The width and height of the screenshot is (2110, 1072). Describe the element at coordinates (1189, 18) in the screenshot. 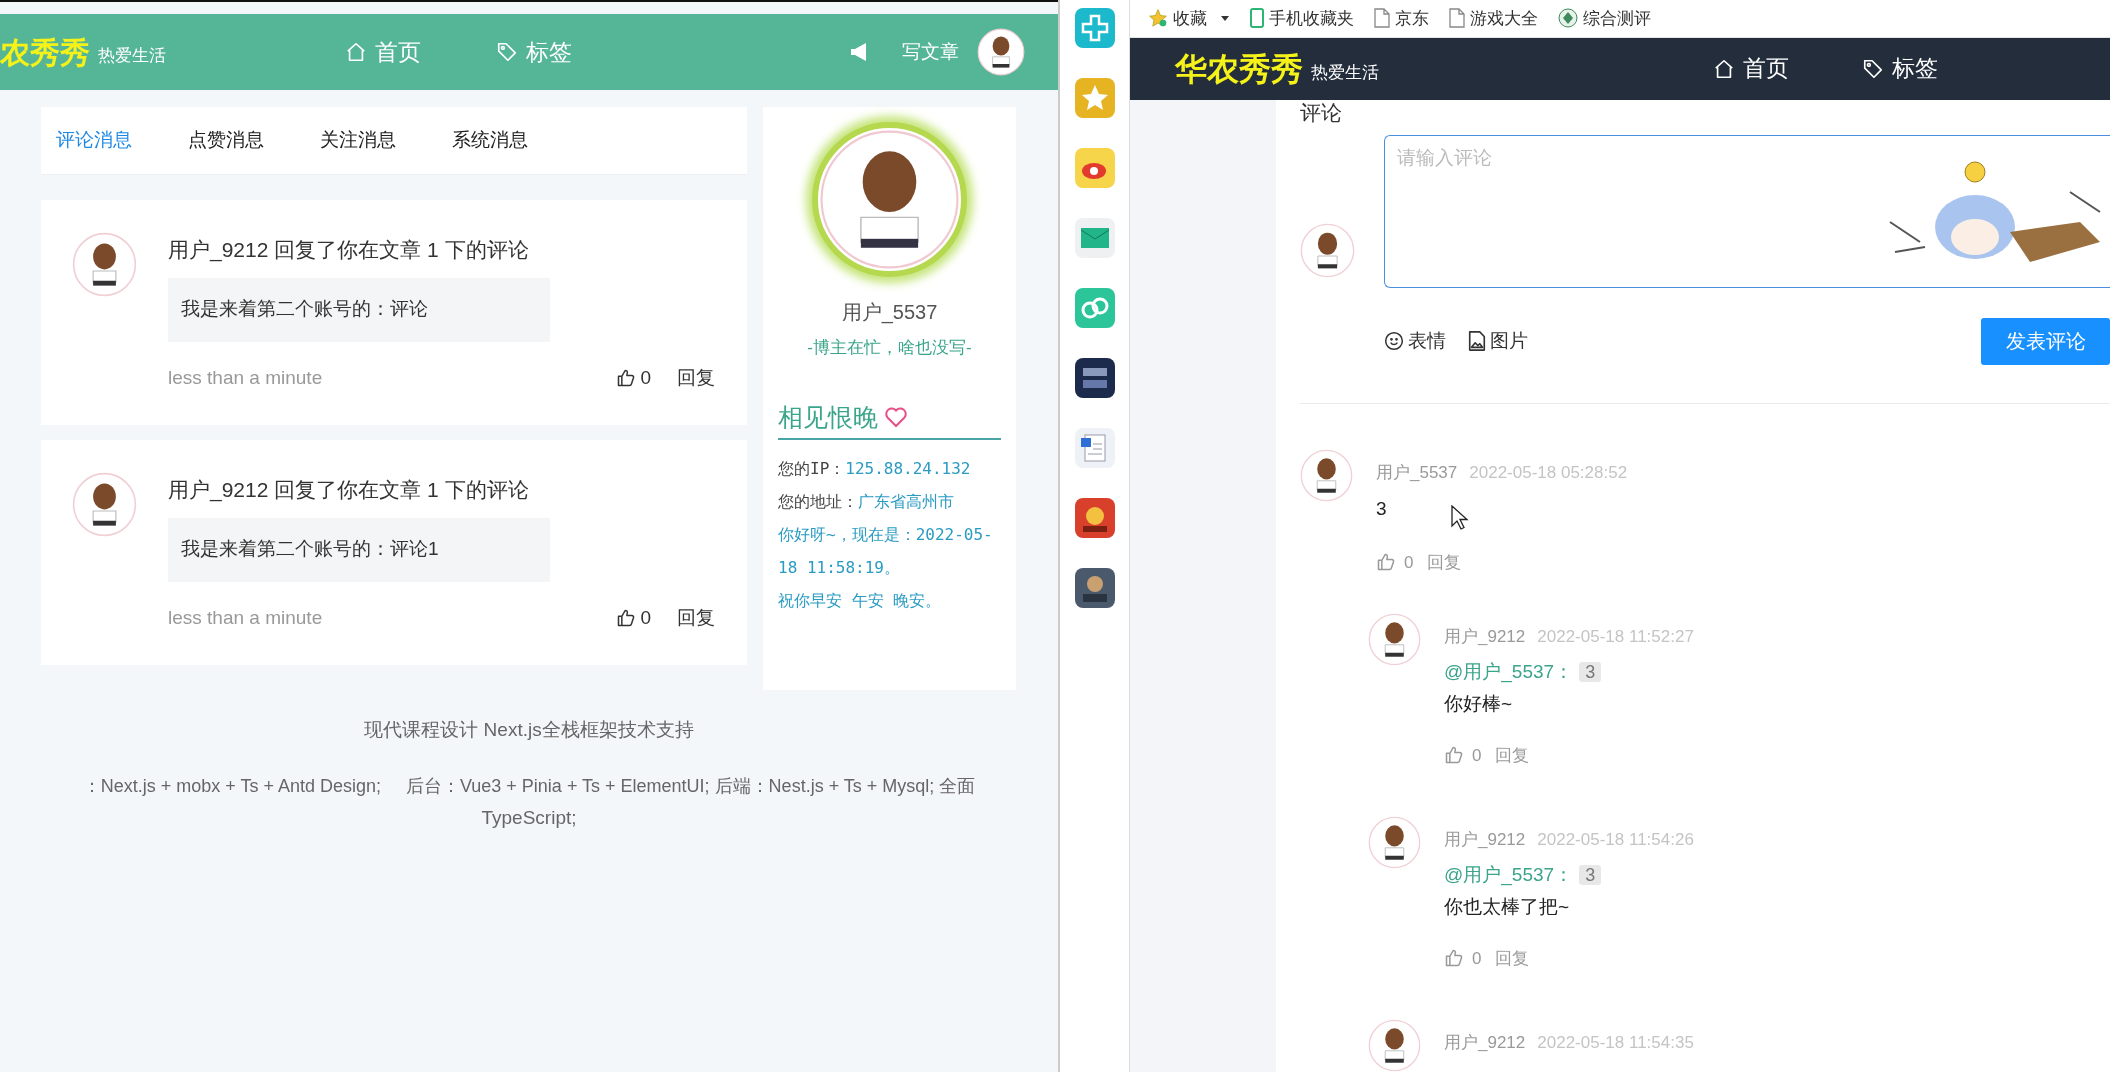

I see `bookmark-link: 收藏` at that location.